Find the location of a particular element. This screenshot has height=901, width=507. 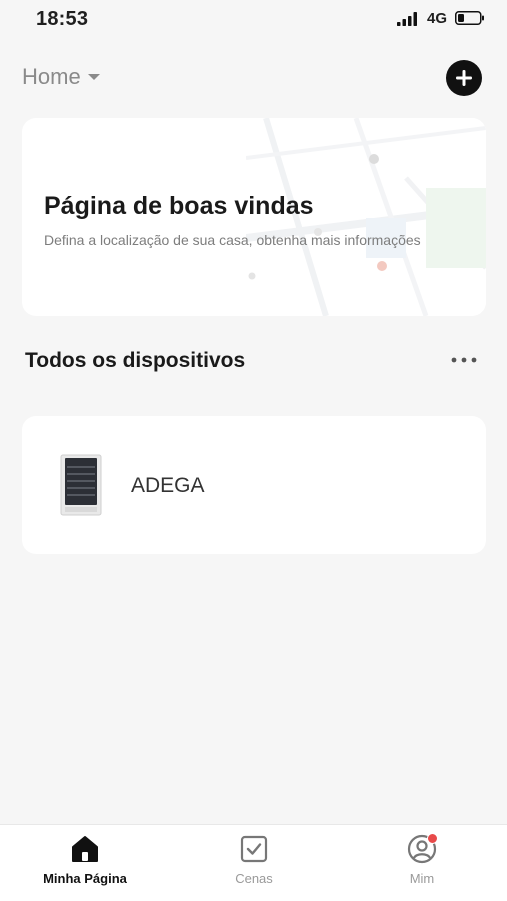

caret-down-icon is located at coordinates (93, 77).